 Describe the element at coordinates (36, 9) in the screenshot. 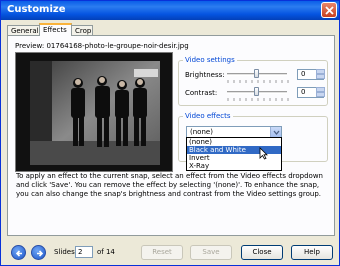

I see `window-title: Customize` at that location.